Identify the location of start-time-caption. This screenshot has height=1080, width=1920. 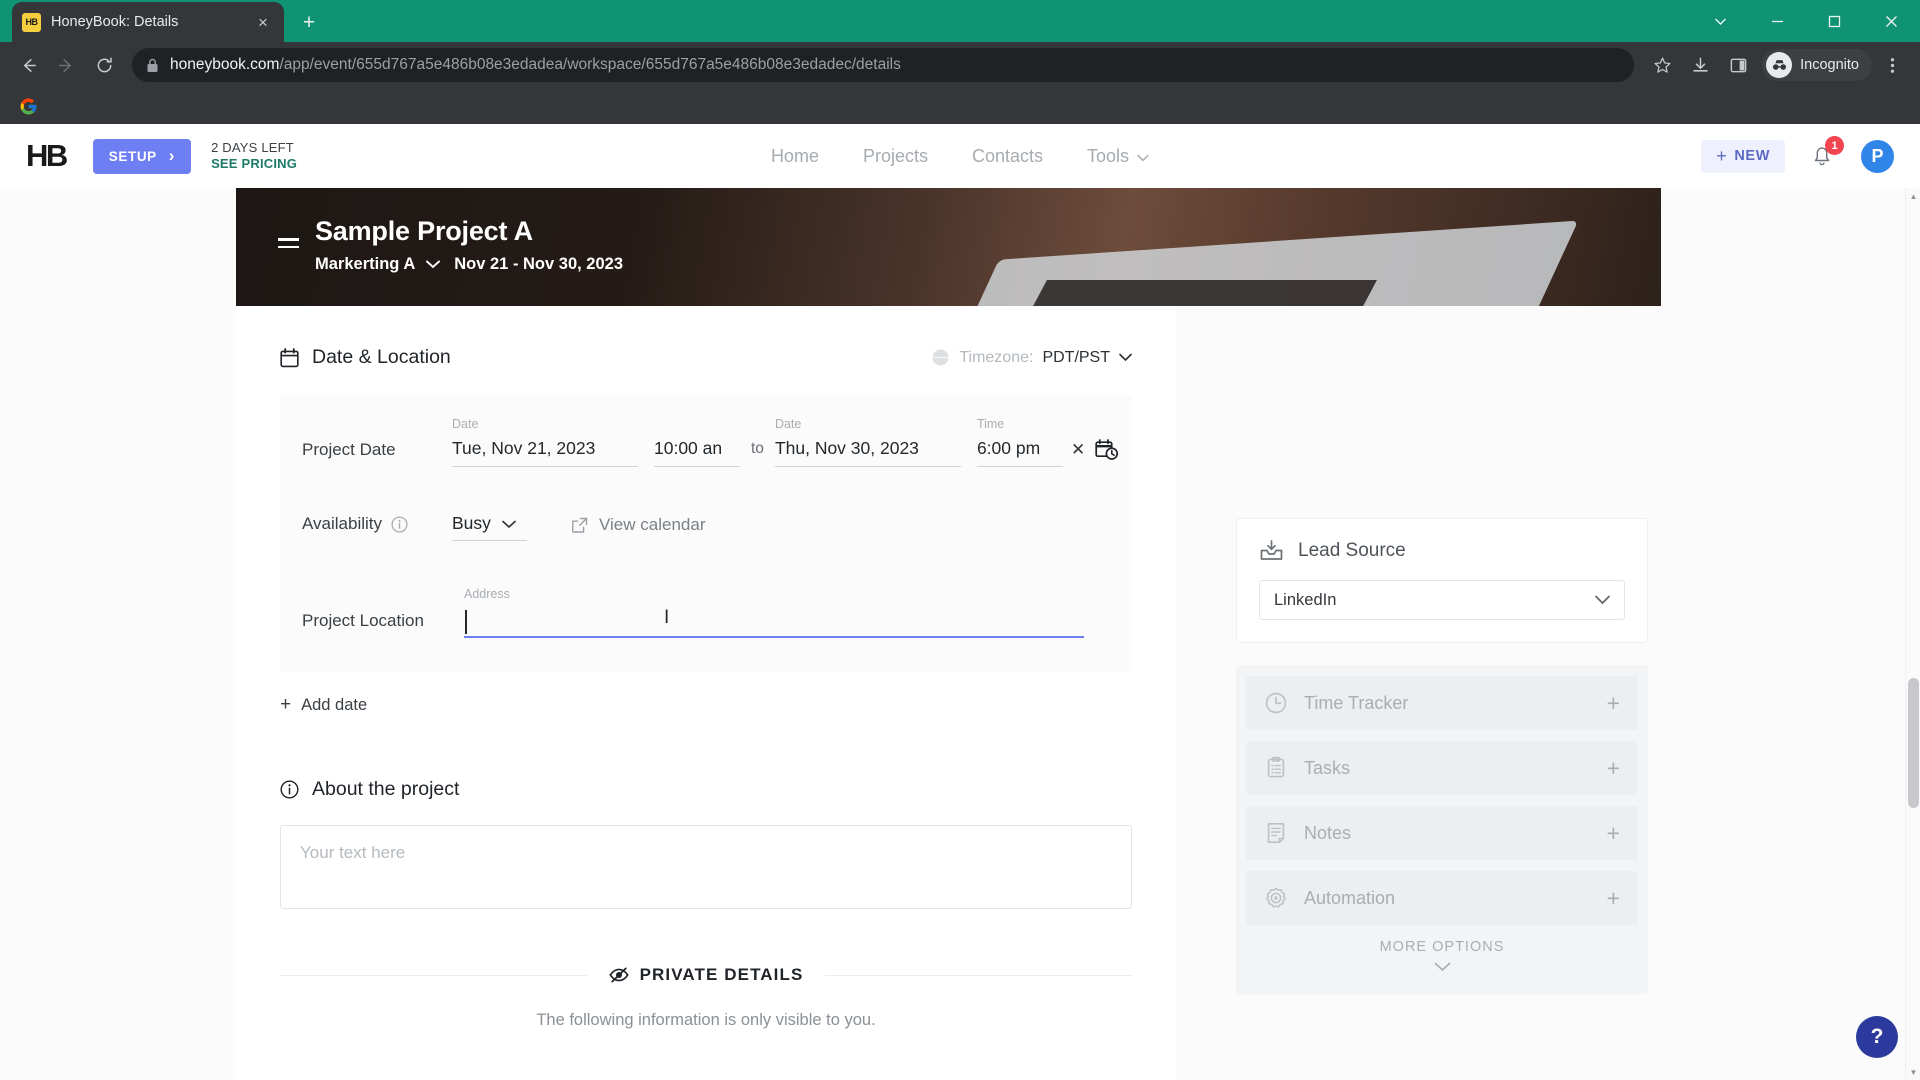
(697, 424).